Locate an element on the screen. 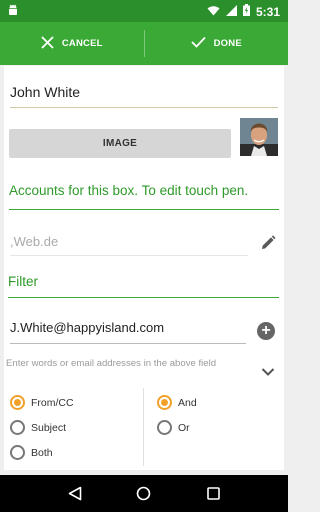 This screenshot has width=320, height=512. chevron-down-icon is located at coordinates (268, 370).